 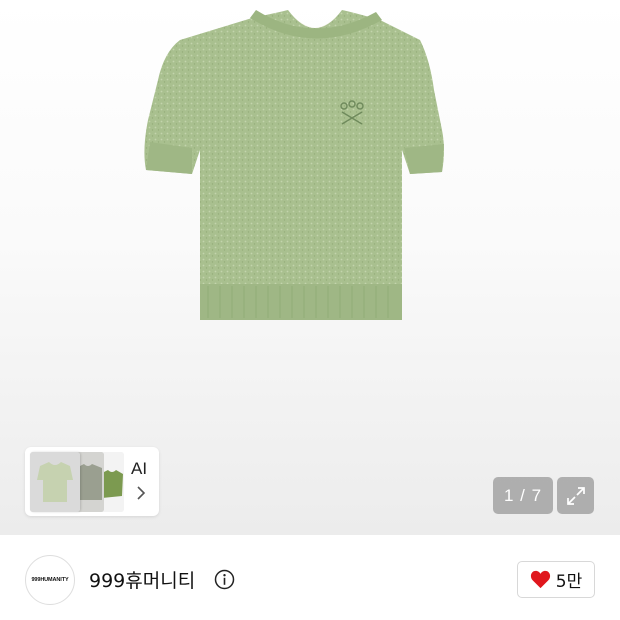 What do you see at coordinates (139, 468) in the screenshot?
I see `ai-label: AI` at bounding box center [139, 468].